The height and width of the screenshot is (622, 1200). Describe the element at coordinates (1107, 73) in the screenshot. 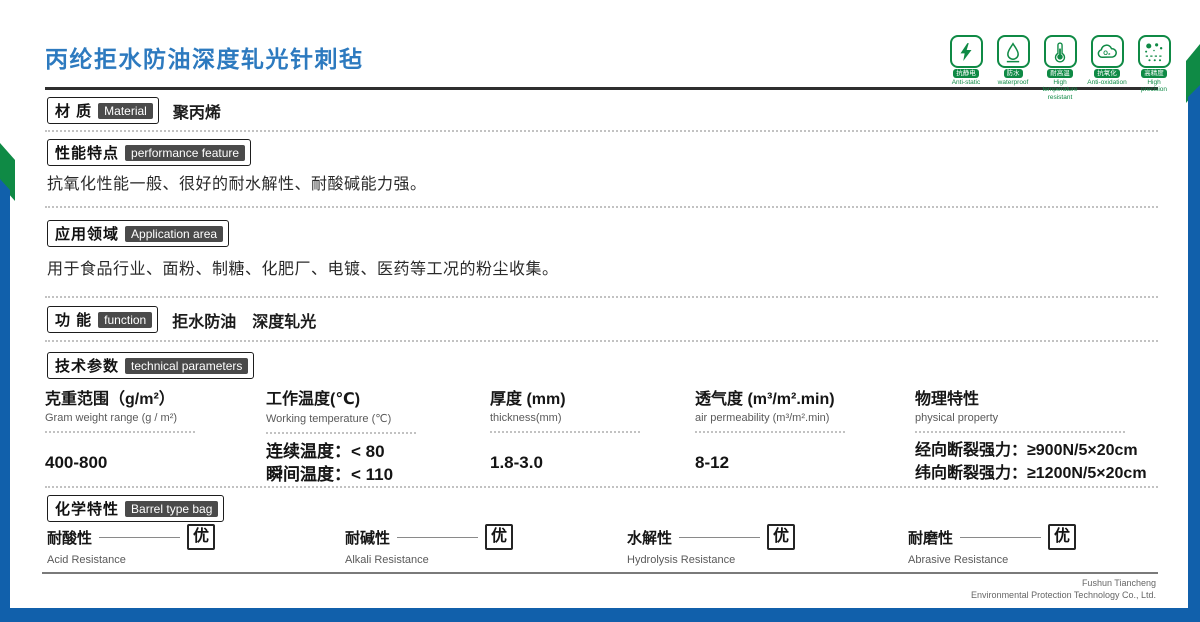

I see `icon-badge-zh: 抗氧化` at that location.